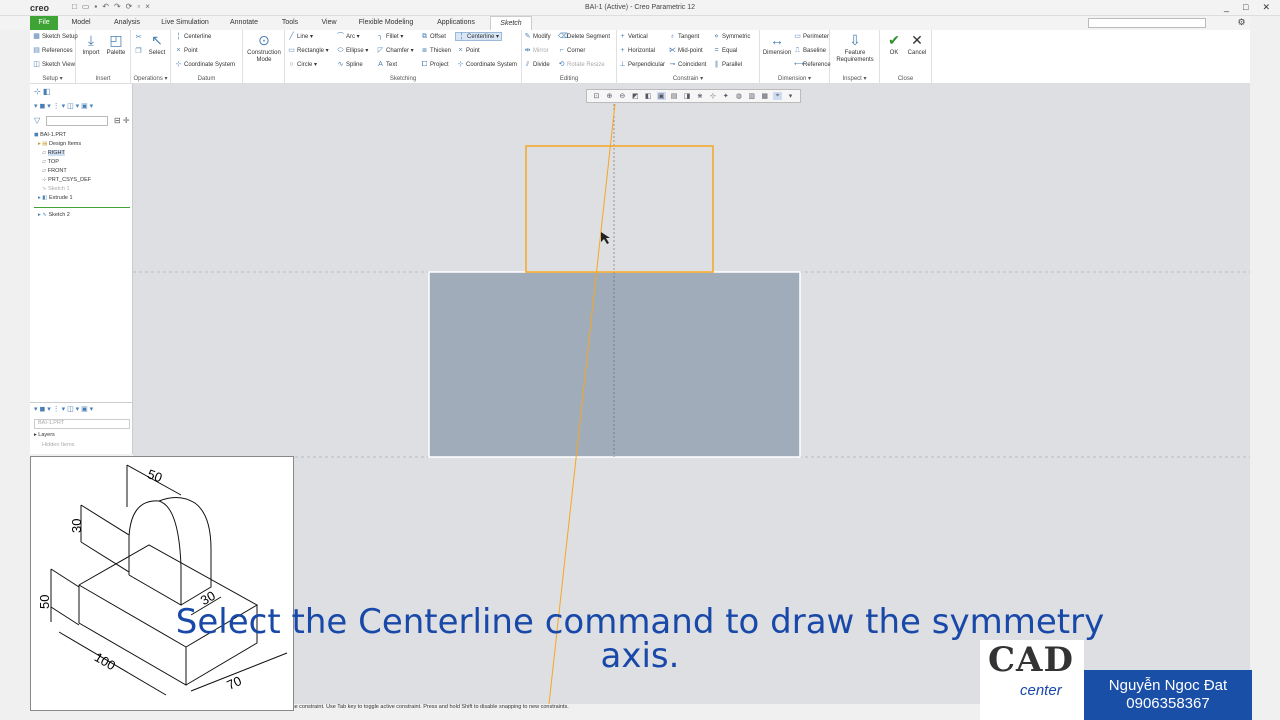  What do you see at coordinates (917, 44) in the screenshot?
I see `cancel-button: ✕ Cancel` at bounding box center [917, 44].